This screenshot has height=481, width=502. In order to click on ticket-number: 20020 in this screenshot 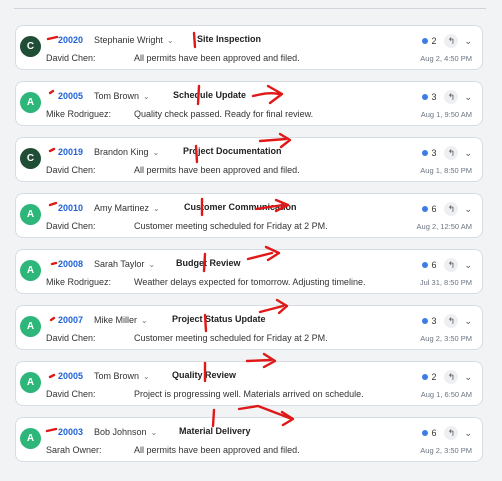, I will do `click(76, 40)`.